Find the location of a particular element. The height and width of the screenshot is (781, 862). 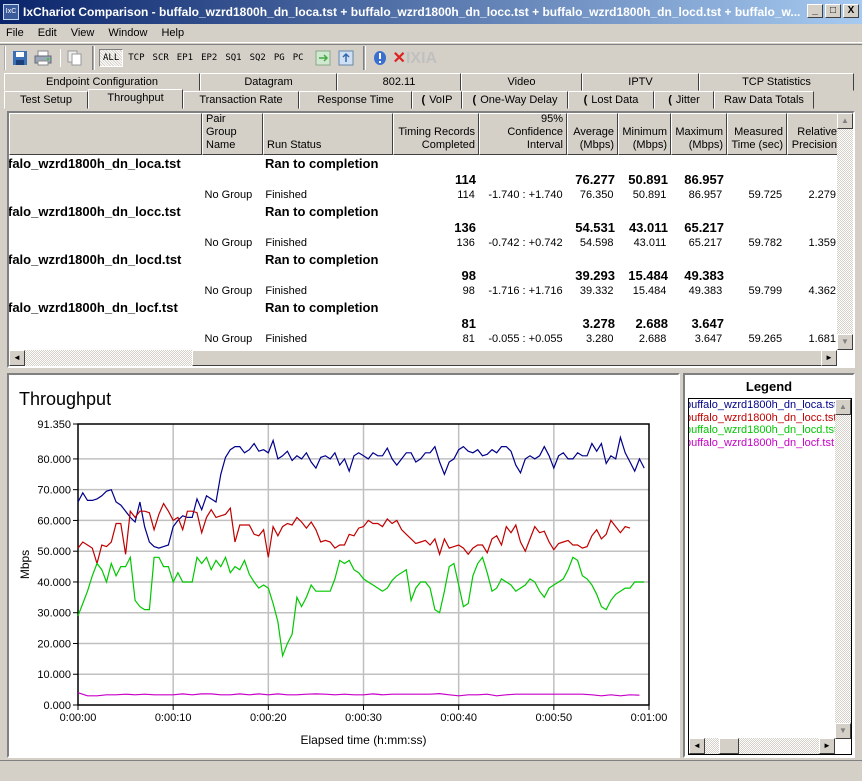

maximum: 65.217 is located at coordinates (705, 243).